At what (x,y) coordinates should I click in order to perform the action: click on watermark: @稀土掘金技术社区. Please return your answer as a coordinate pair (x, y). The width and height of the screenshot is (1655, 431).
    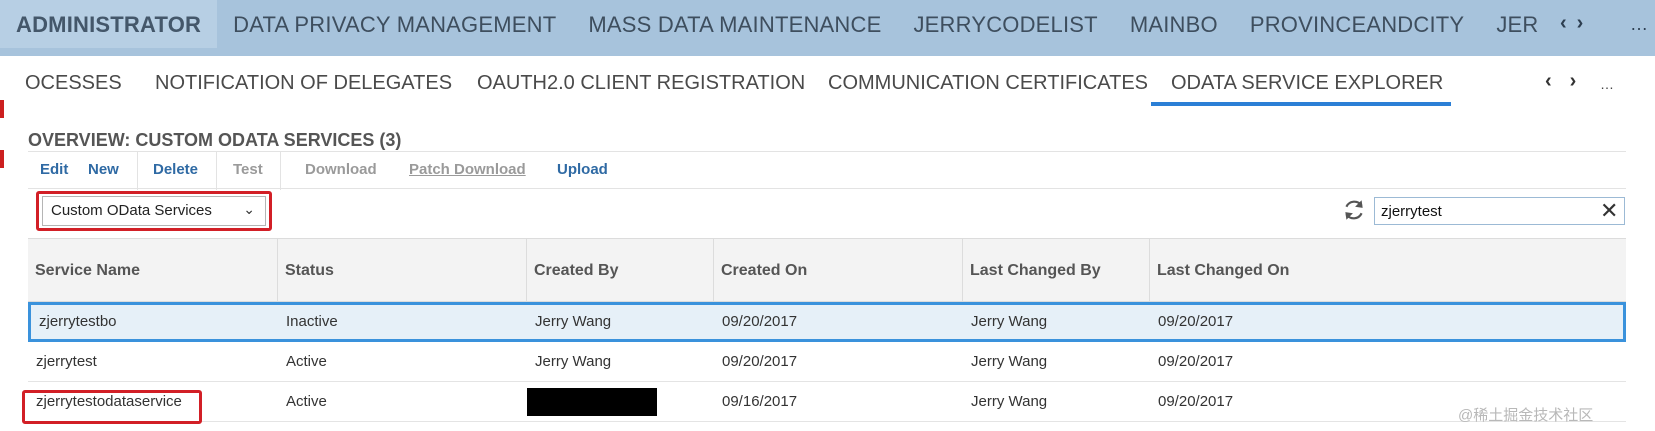
    Looking at the image, I should click on (1526, 415).